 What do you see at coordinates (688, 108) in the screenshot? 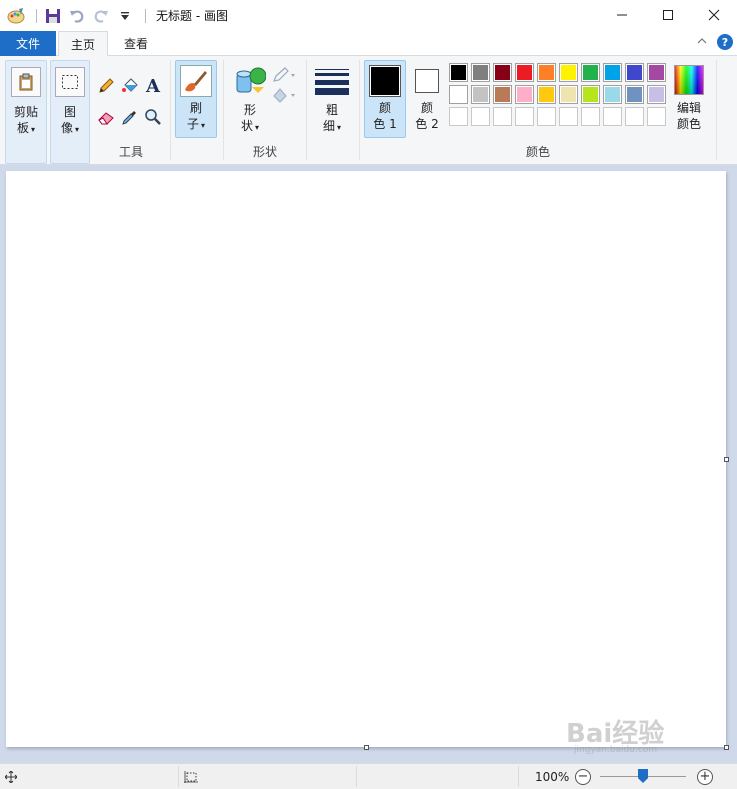
I see `edit-colors-label-1: 编辑` at bounding box center [688, 108].